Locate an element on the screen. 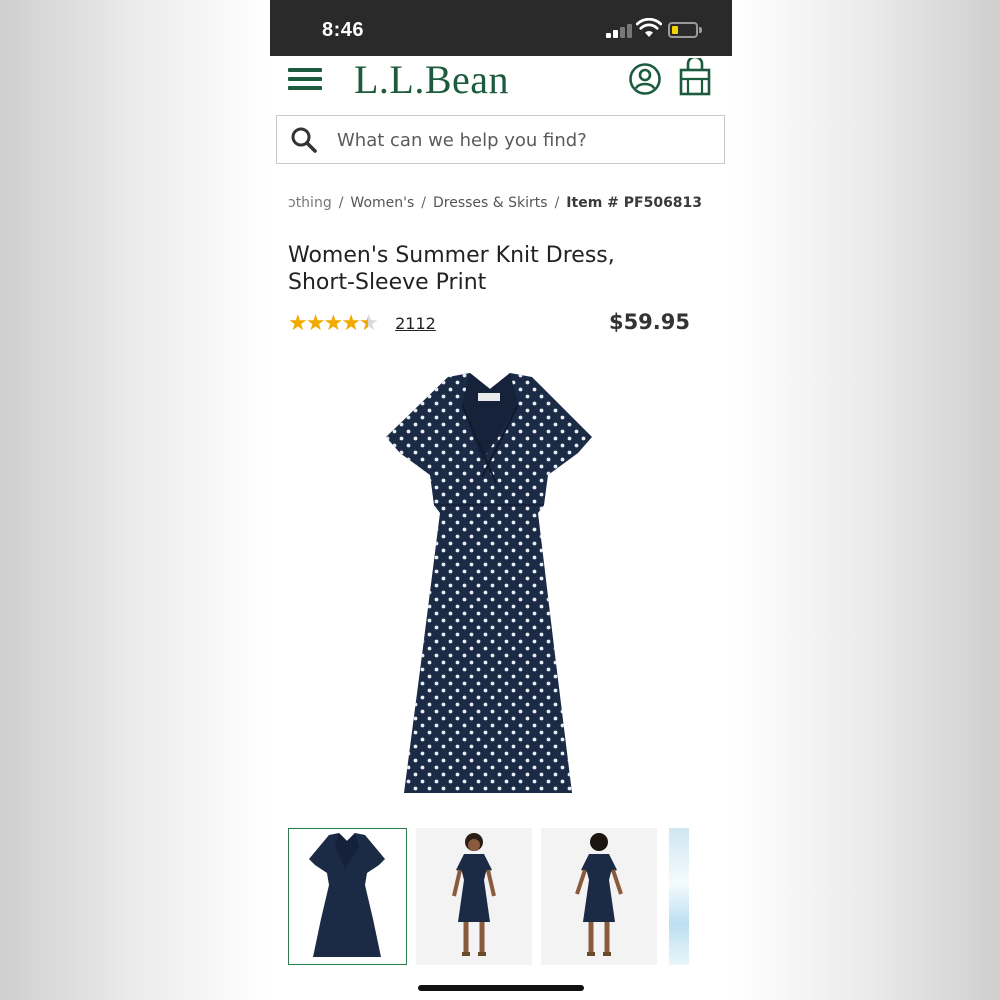 The height and width of the screenshot is (1000, 1000). thumbnail-model-front is located at coordinates (474, 896).